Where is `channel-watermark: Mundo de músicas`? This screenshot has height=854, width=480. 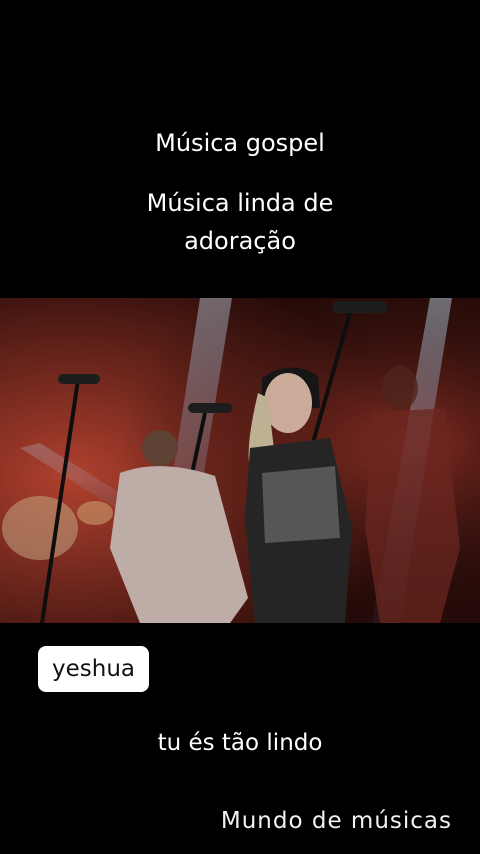
channel-watermark: Mundo de músicas is located at coordinates (336, 821).